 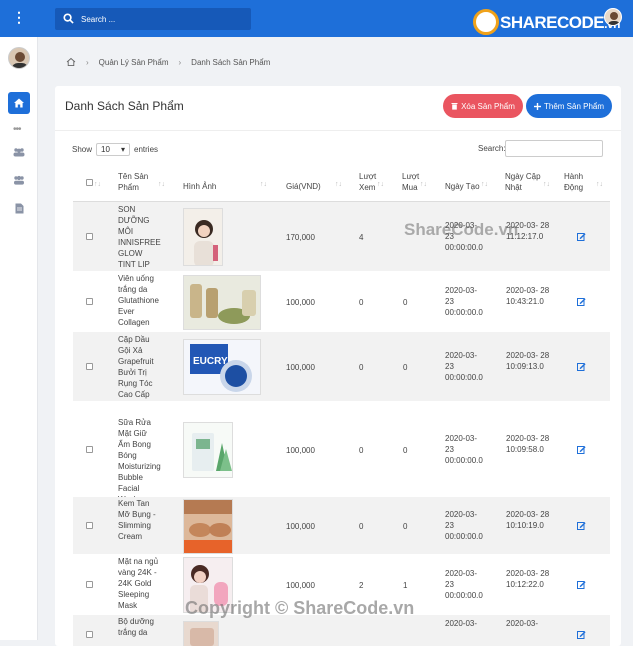 I want to click on home-icon, so click(x=19, y=103).